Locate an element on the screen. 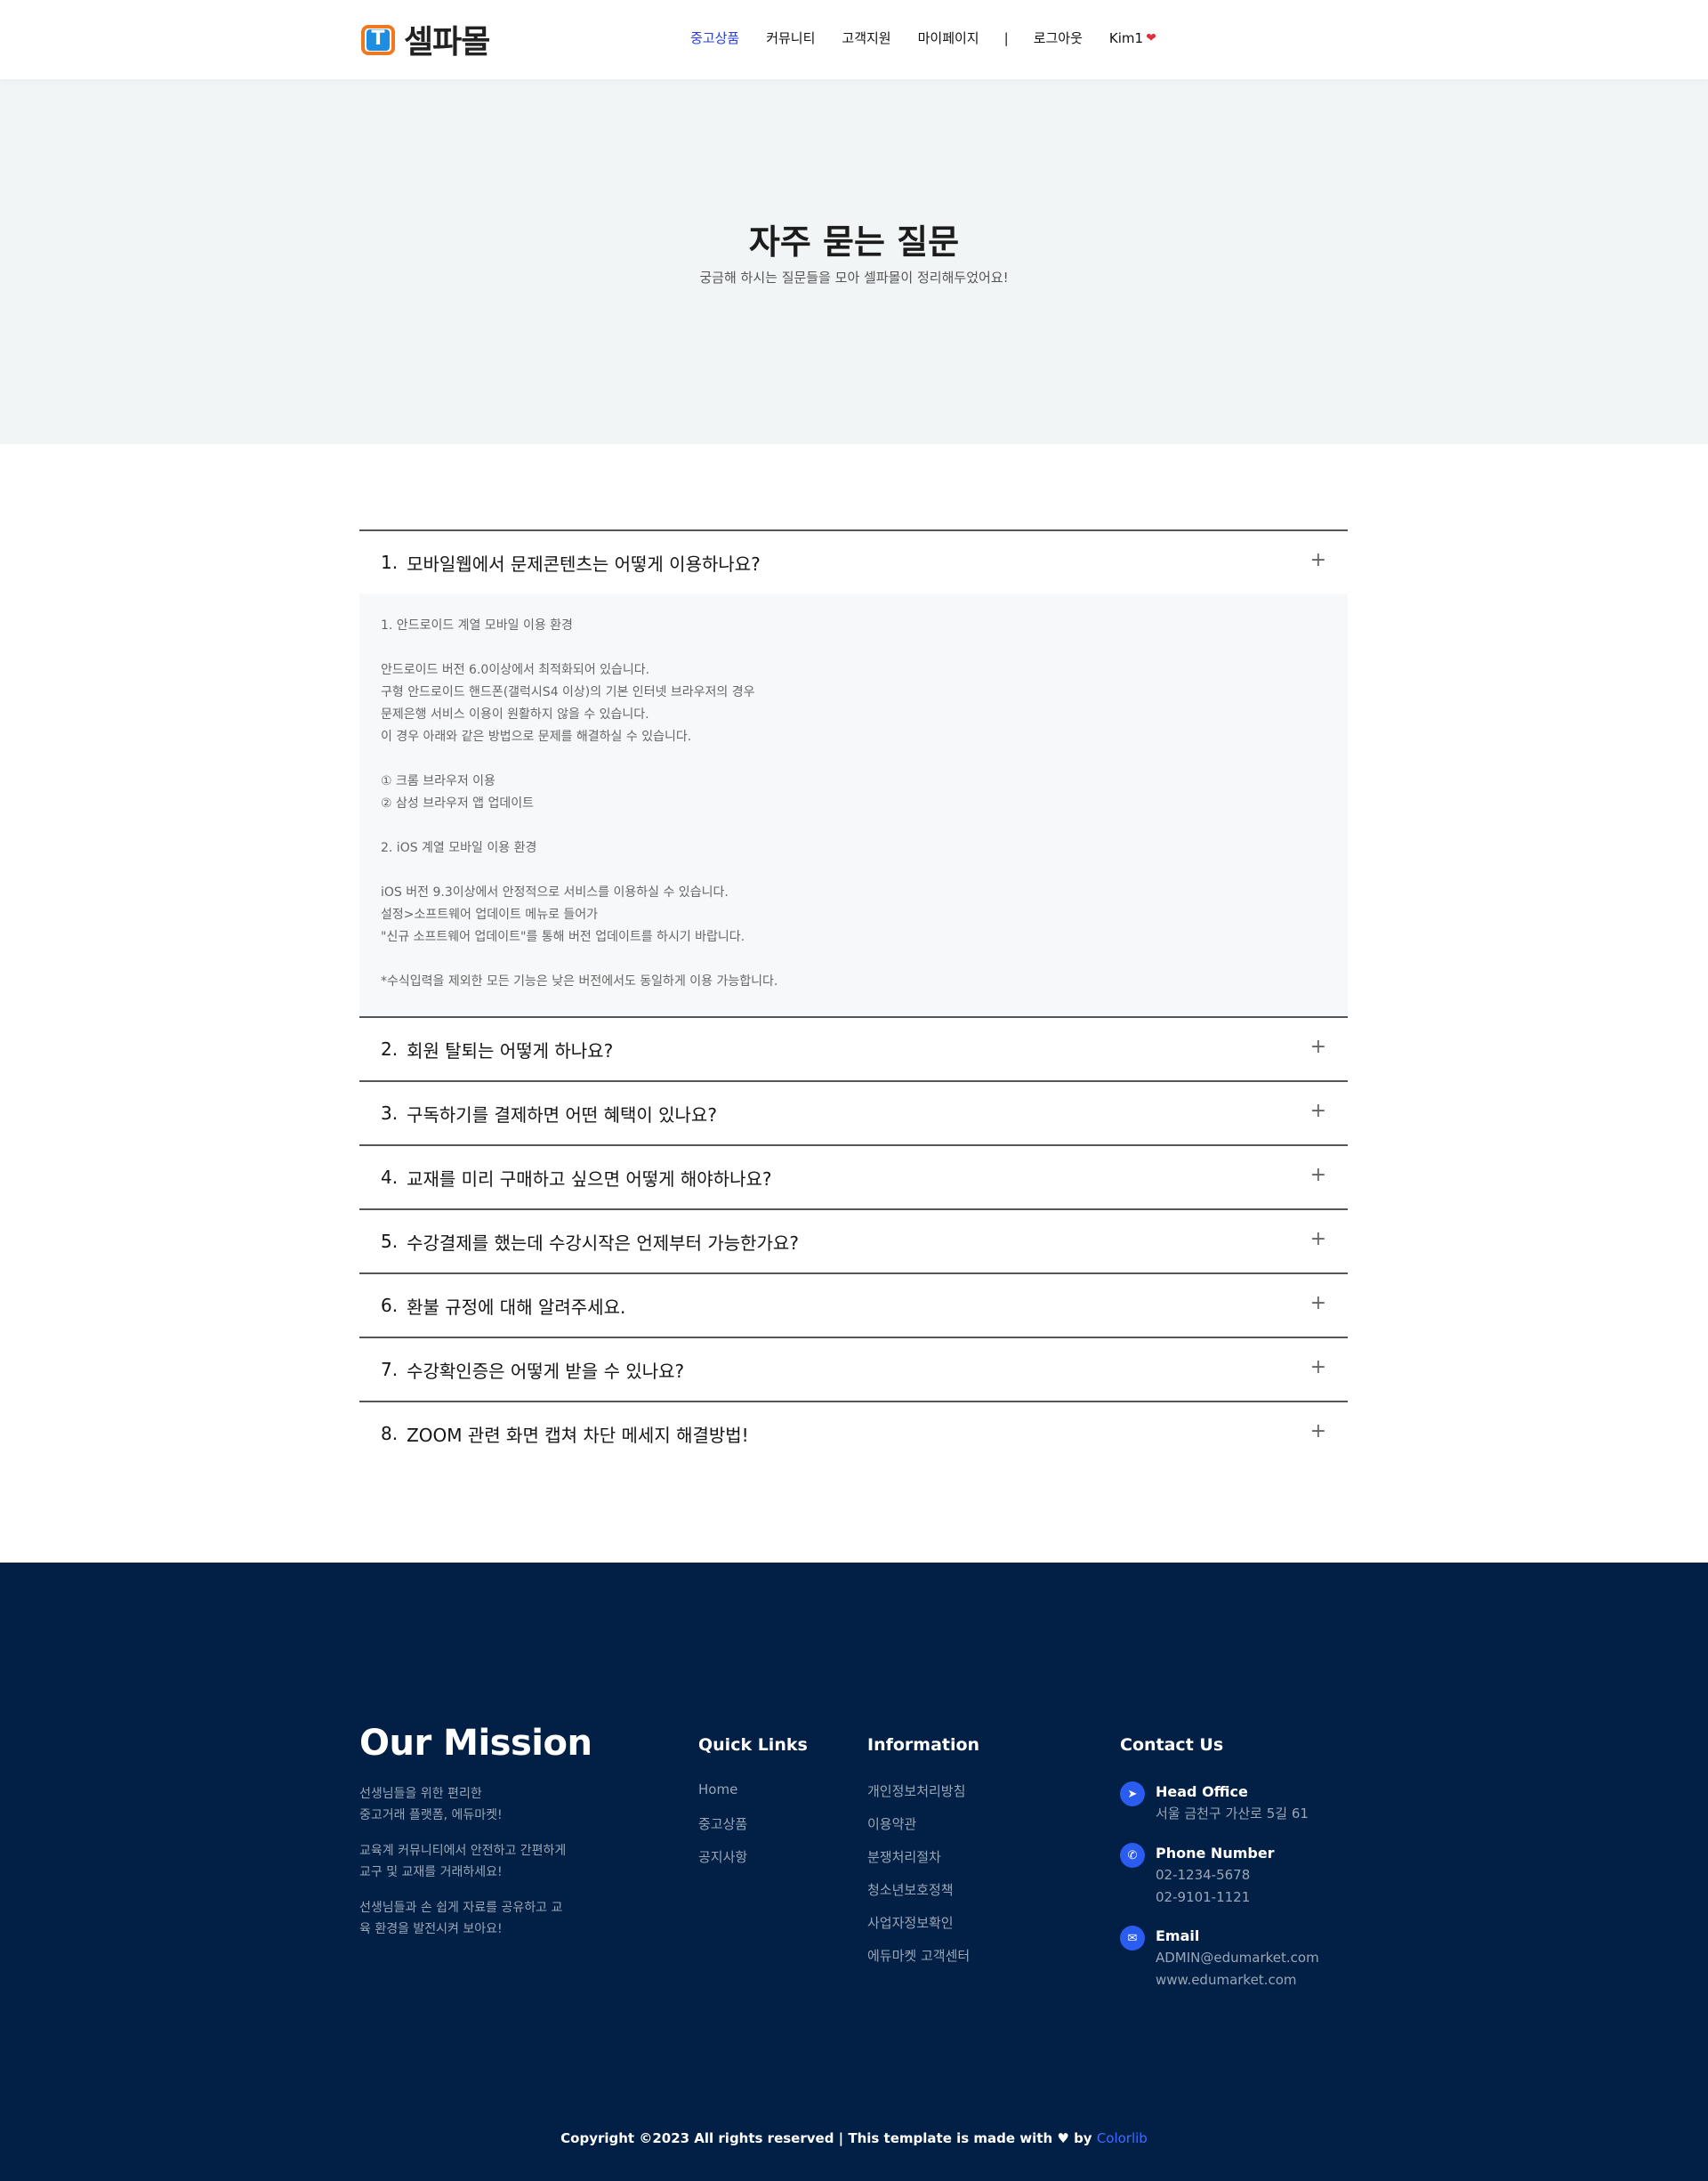  faq-item: 6. 환불 규정에 대해 알려주세요. + is located at coordinates (853, 1304).